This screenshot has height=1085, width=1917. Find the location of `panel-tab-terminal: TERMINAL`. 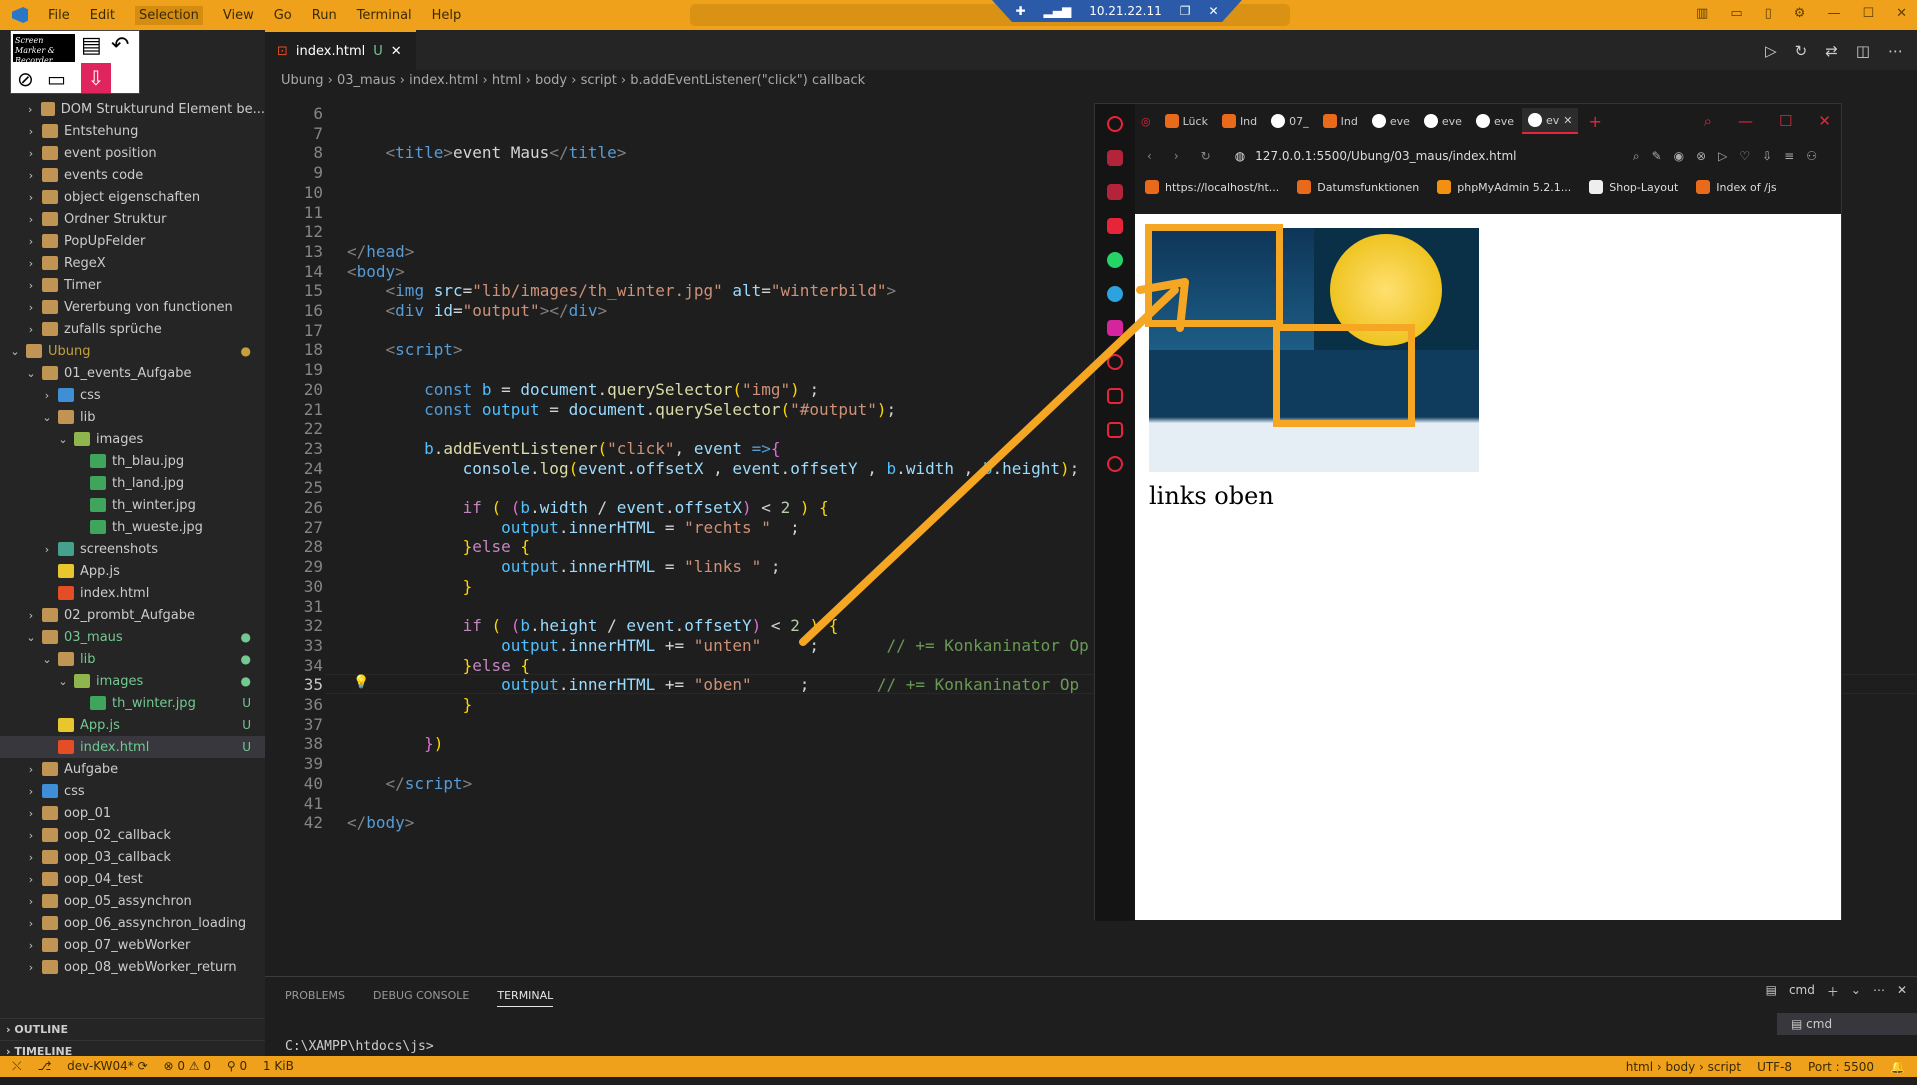

panel-tab-terminal: TERMINAL is located at coordinates (525, 998).